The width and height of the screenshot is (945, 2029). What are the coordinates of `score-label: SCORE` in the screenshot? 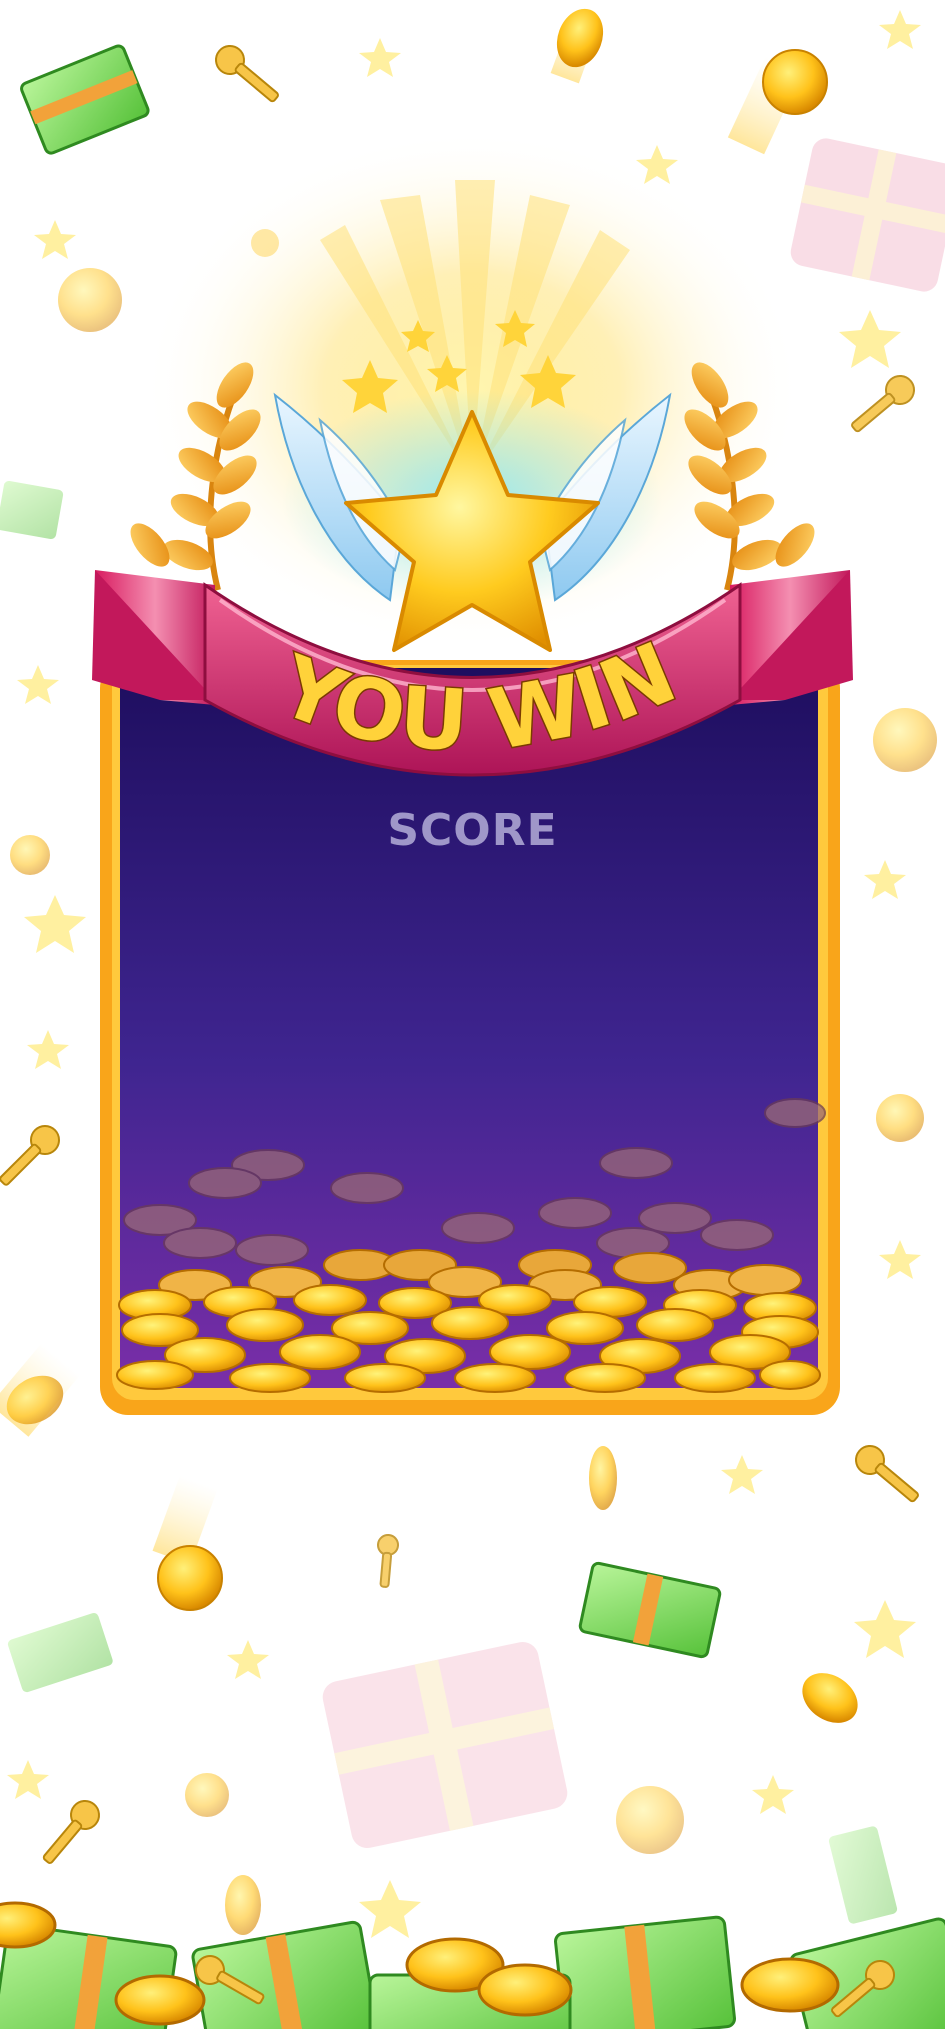 It's located at (472, 830).